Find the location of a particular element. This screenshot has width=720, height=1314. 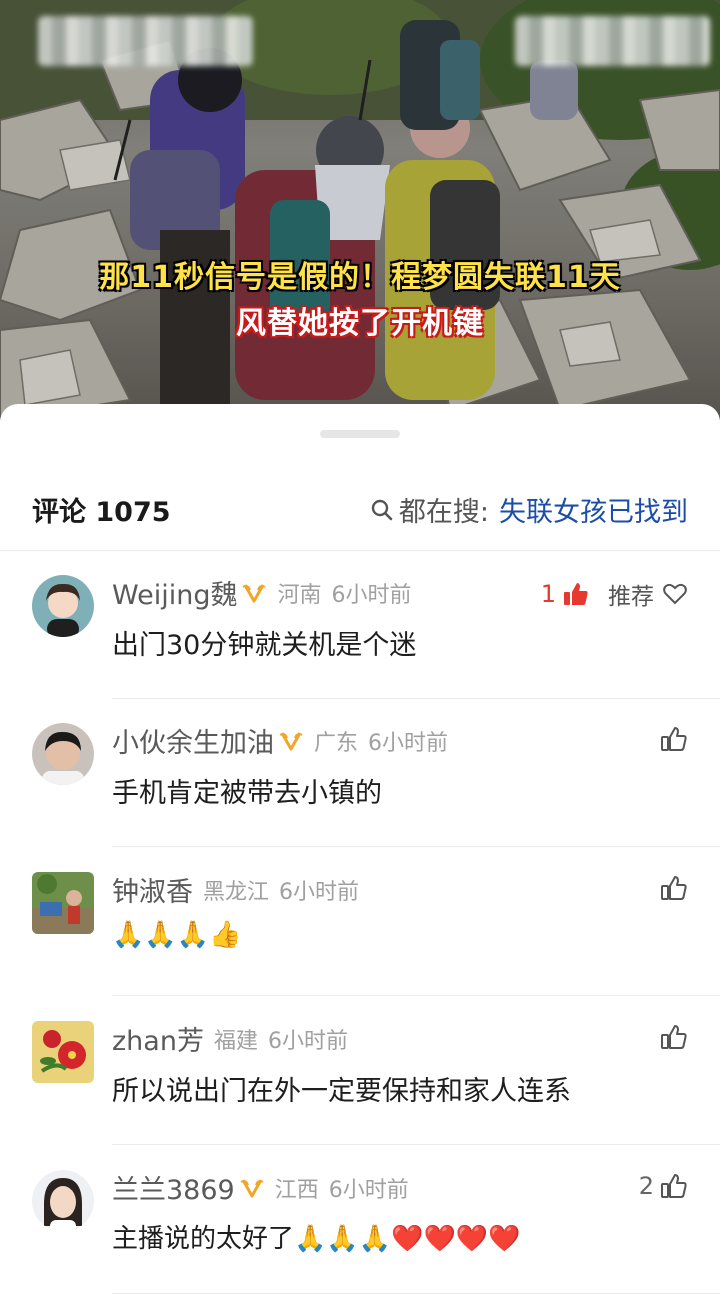

video-caption-line1: 那11秒信号是假的！程梦圆失联11天 is located at coordinates (360, 277).